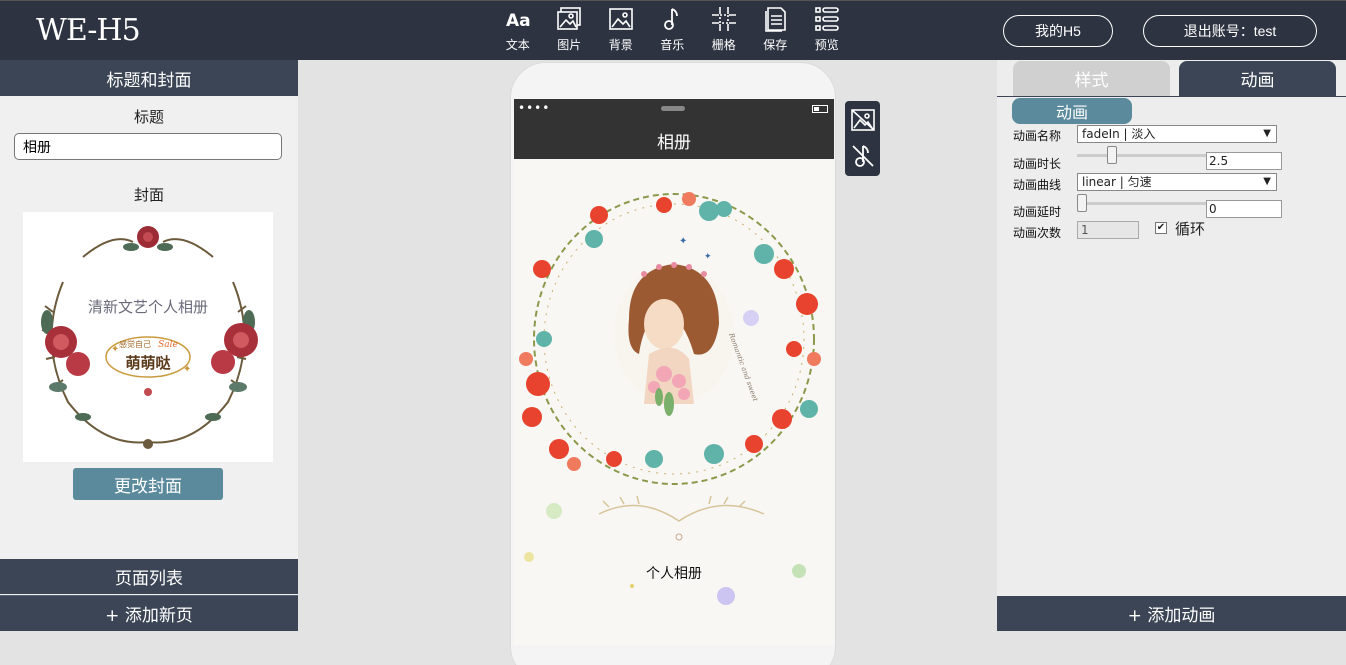 The height and width of the screenshot is (665, 1346). What do you see at coordinates (1108, 230) in the screenshot?
I see `animation-count-input: 1` at bounding box center [1108, 230].